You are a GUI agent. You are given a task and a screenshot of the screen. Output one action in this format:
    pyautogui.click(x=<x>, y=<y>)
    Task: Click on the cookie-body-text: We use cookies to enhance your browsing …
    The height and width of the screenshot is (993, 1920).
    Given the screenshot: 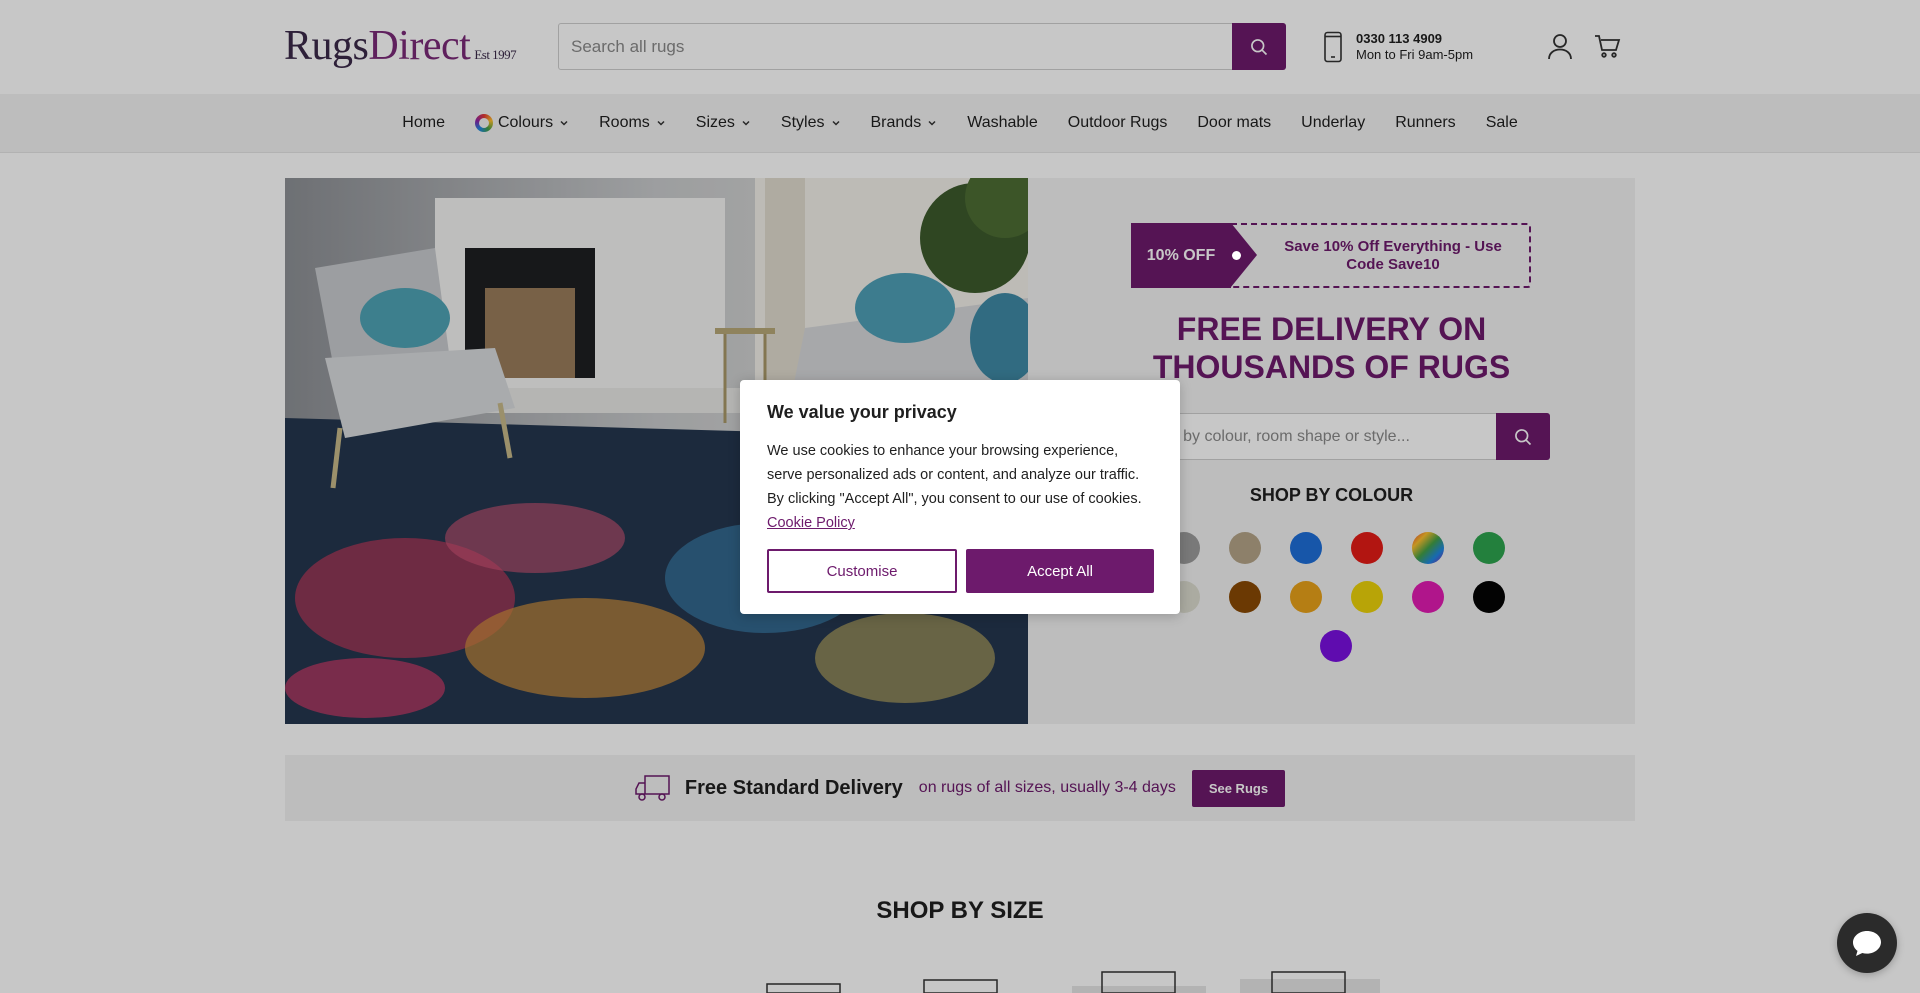 What is the action you would take?
    pyautogui.click(x=954, y=475)
    